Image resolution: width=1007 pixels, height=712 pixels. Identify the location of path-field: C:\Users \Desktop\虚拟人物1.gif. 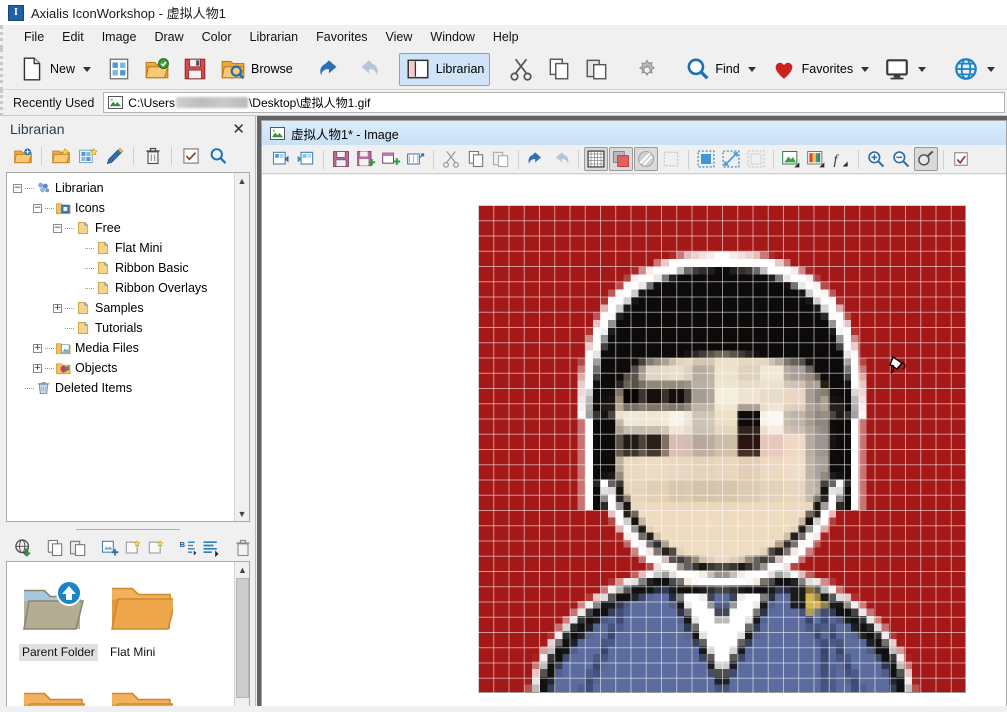
(554, 102).